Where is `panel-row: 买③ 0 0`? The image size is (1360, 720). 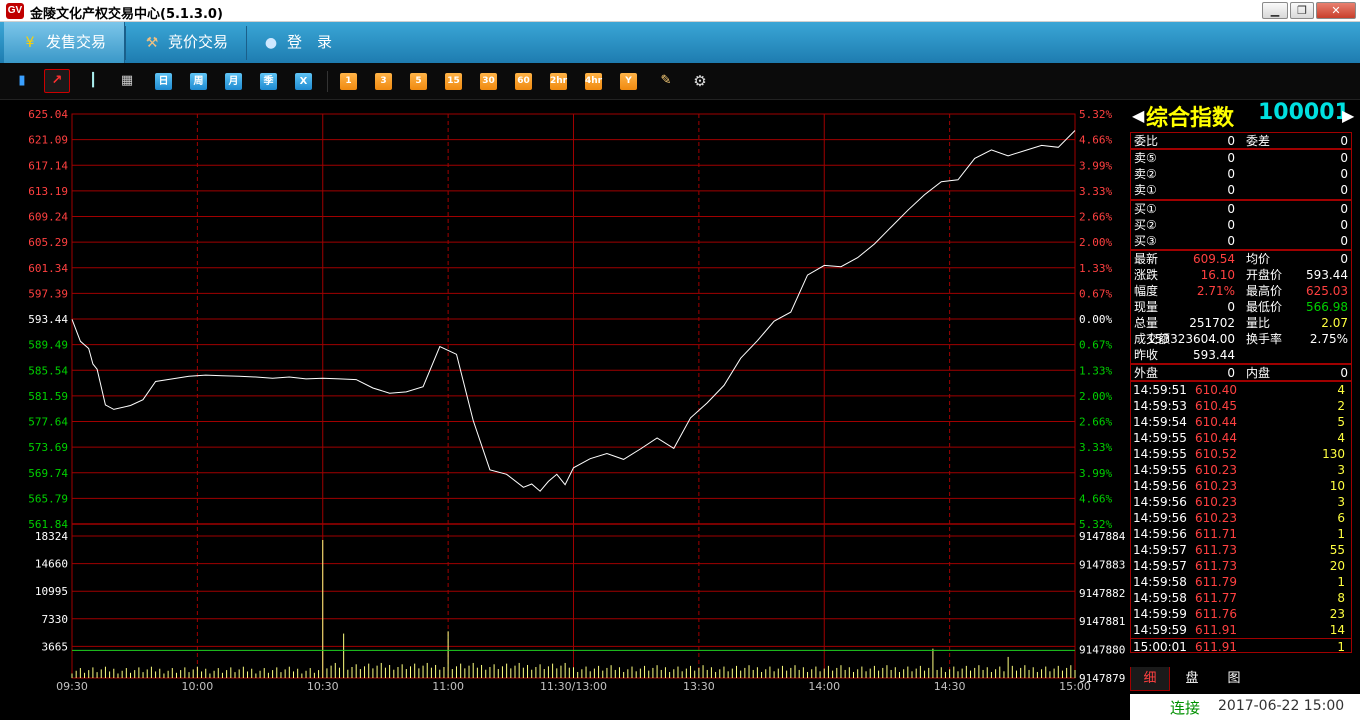 panel-row: 买③ 0 0 is located at coordinates (1241, 241).